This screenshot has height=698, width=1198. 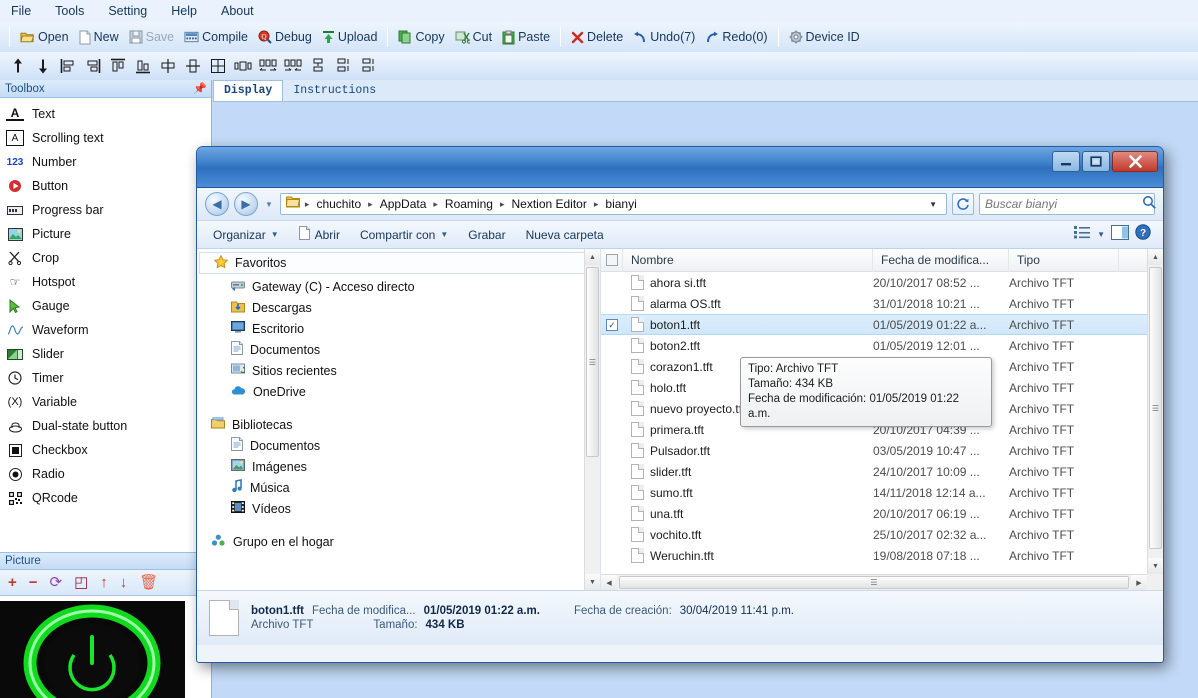 I want to click on toolbox-item-scrolling-text: A Scrolling text, so click(x=105, y=138).